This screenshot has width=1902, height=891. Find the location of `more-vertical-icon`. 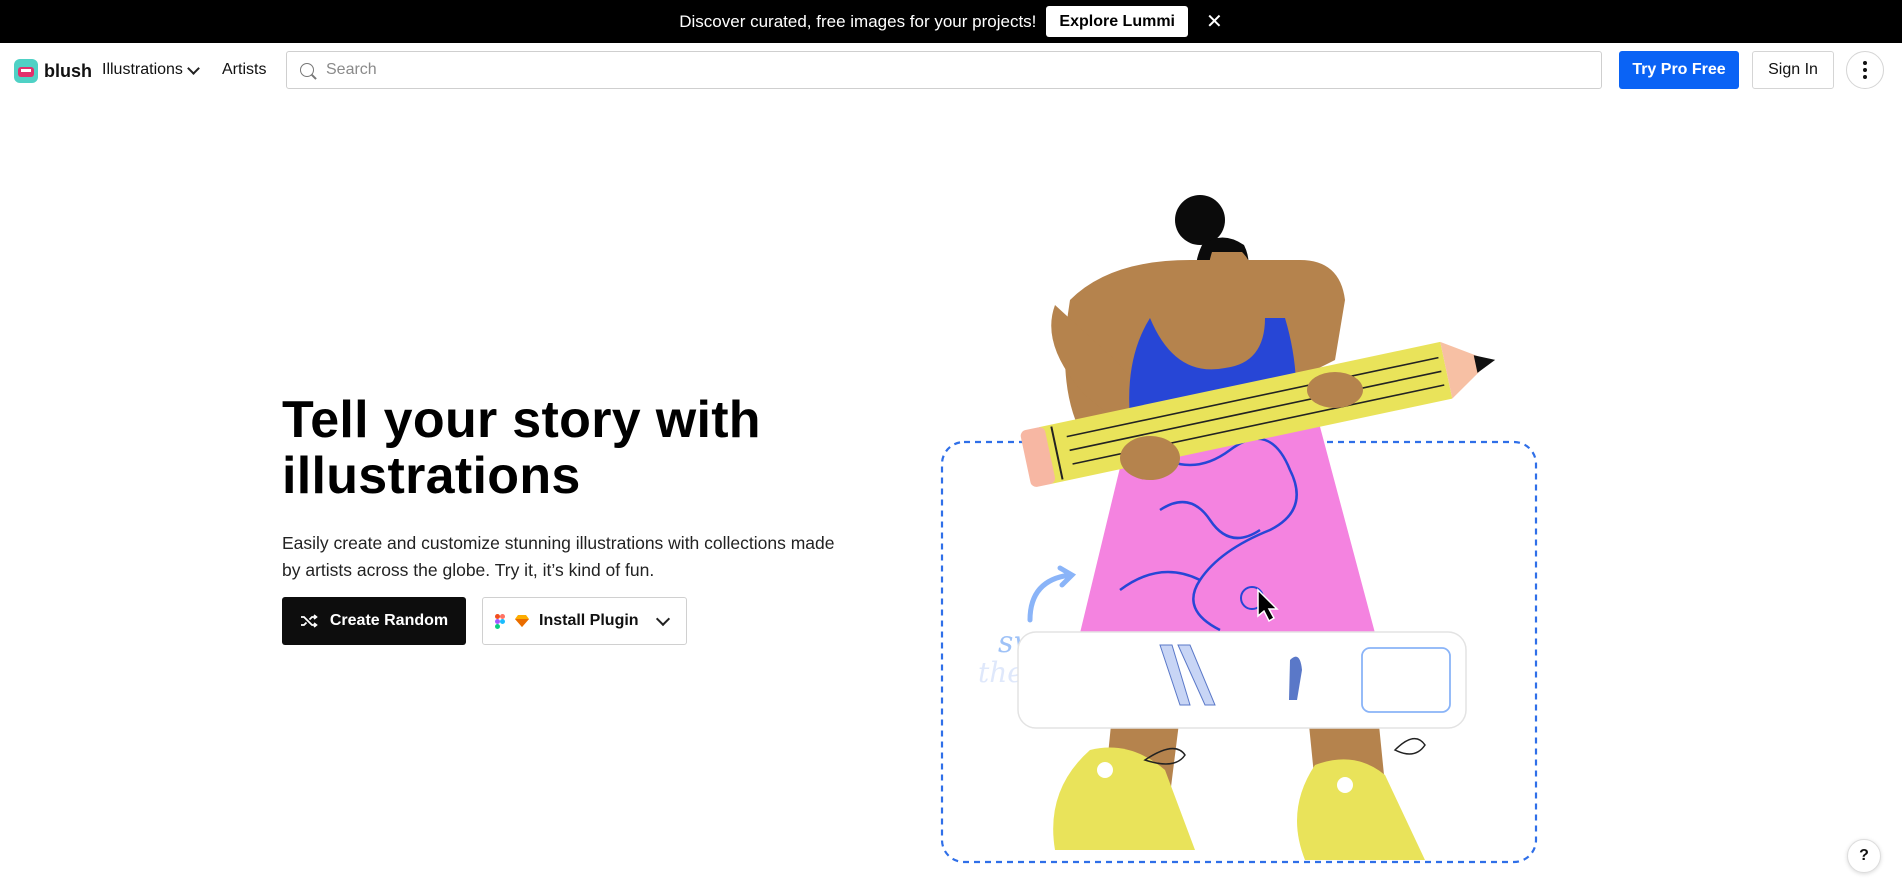

more-vertical-icon is located at coordinates (1865, 70).